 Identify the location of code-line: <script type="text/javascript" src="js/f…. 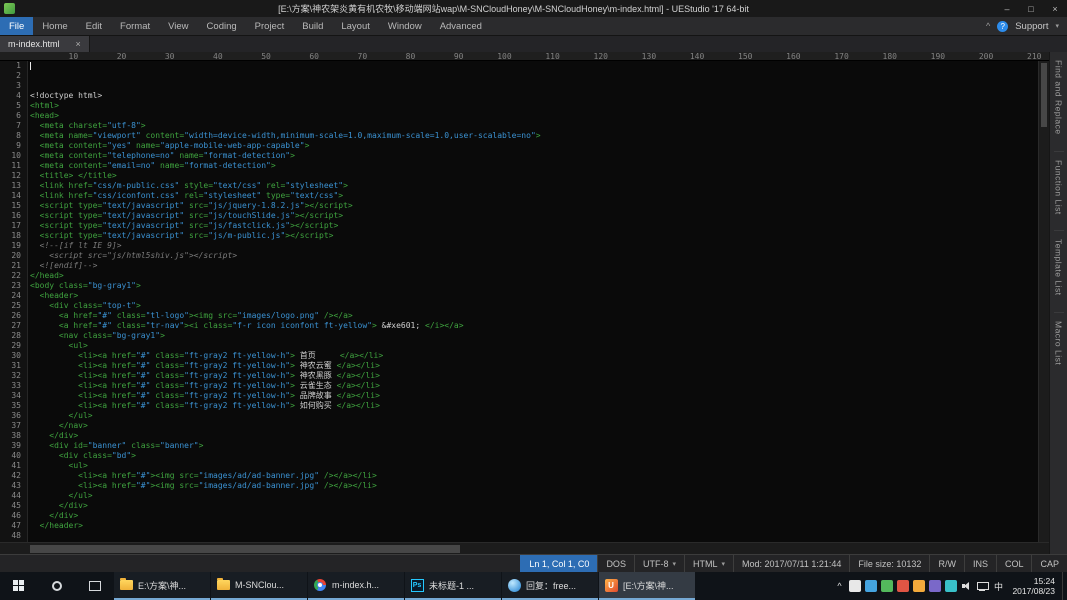
(534, 226).